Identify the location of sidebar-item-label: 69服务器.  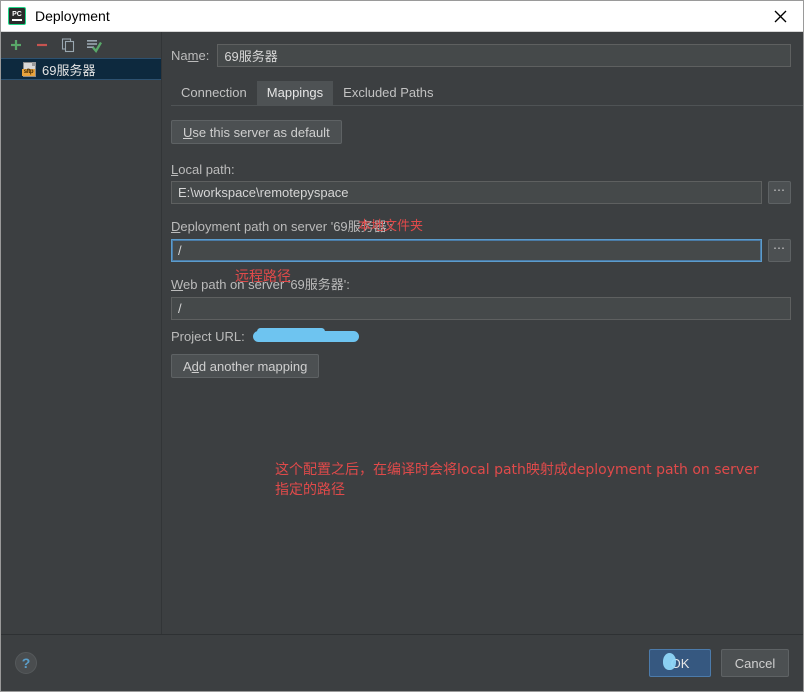
(69, 70).